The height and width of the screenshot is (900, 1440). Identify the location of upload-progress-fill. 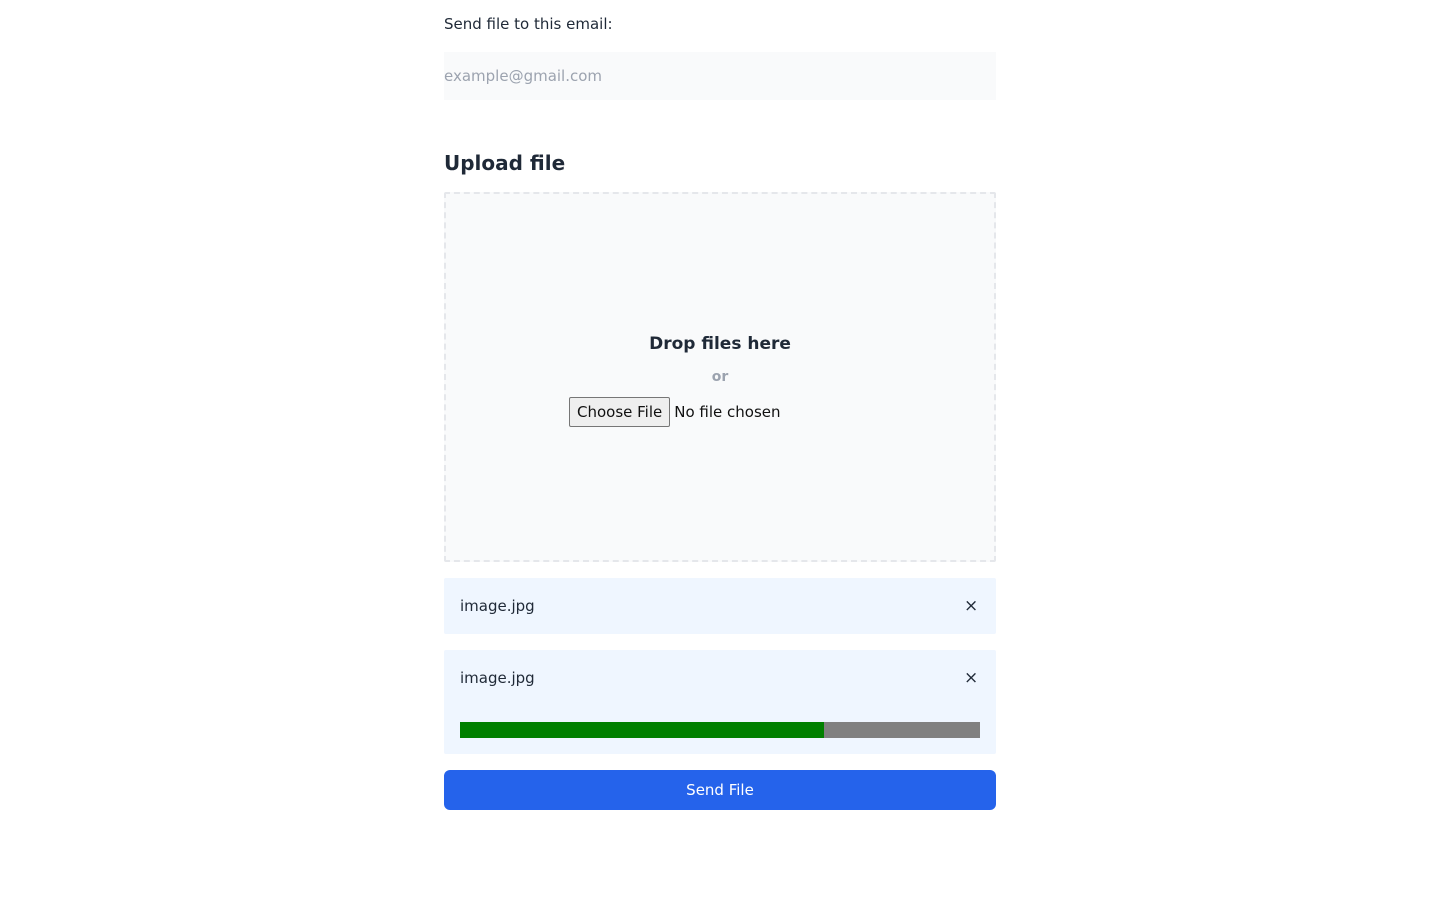
(642, 730).